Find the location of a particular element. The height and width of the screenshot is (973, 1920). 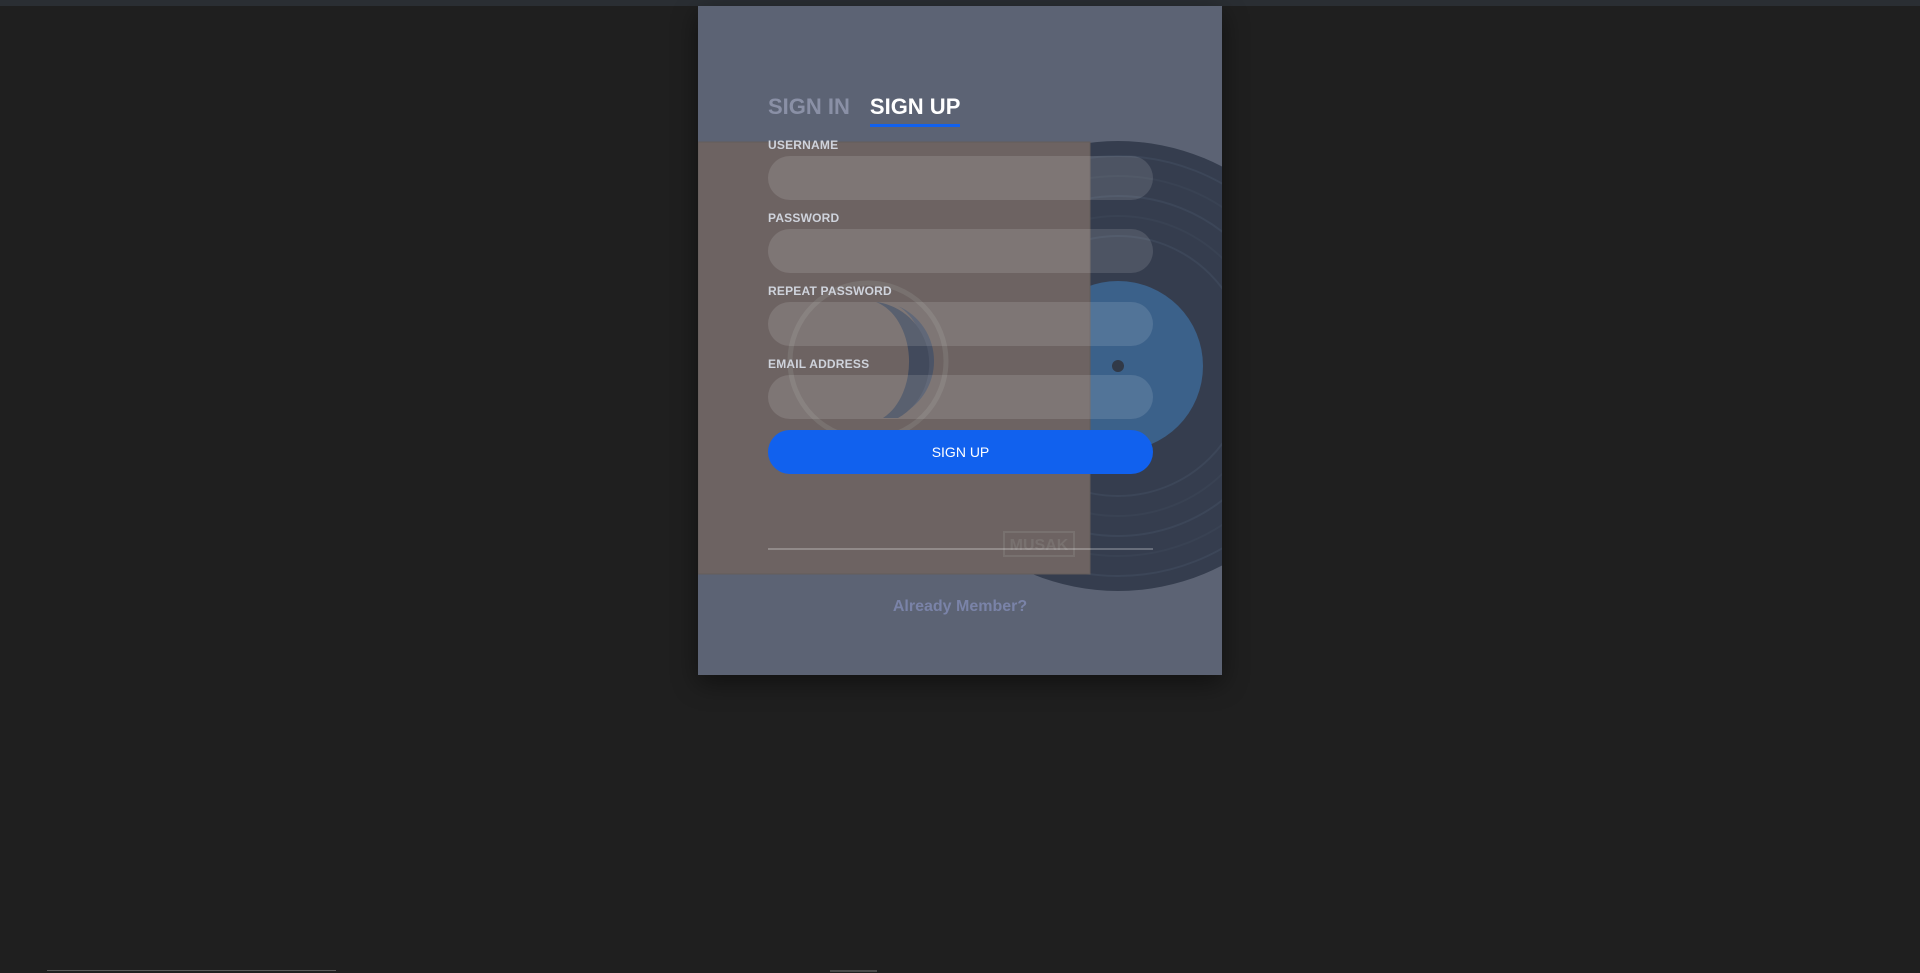

password-field-group: PASSWORD is located at coordinates (960, 242).